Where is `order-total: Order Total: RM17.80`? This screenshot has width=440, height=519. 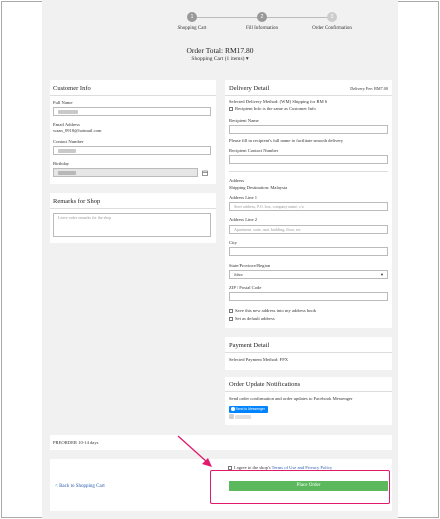 order-total: Order Total: RM17.80 is located at coordinates (220, 50).